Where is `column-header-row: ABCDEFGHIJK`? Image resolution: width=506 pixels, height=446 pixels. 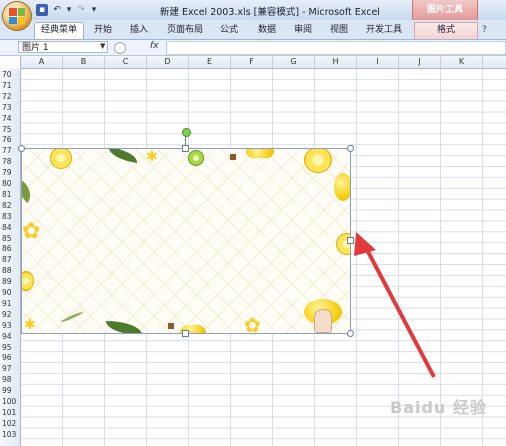 column-header-row: ABCDEFGHIJK is located at coordinates (263, 62).